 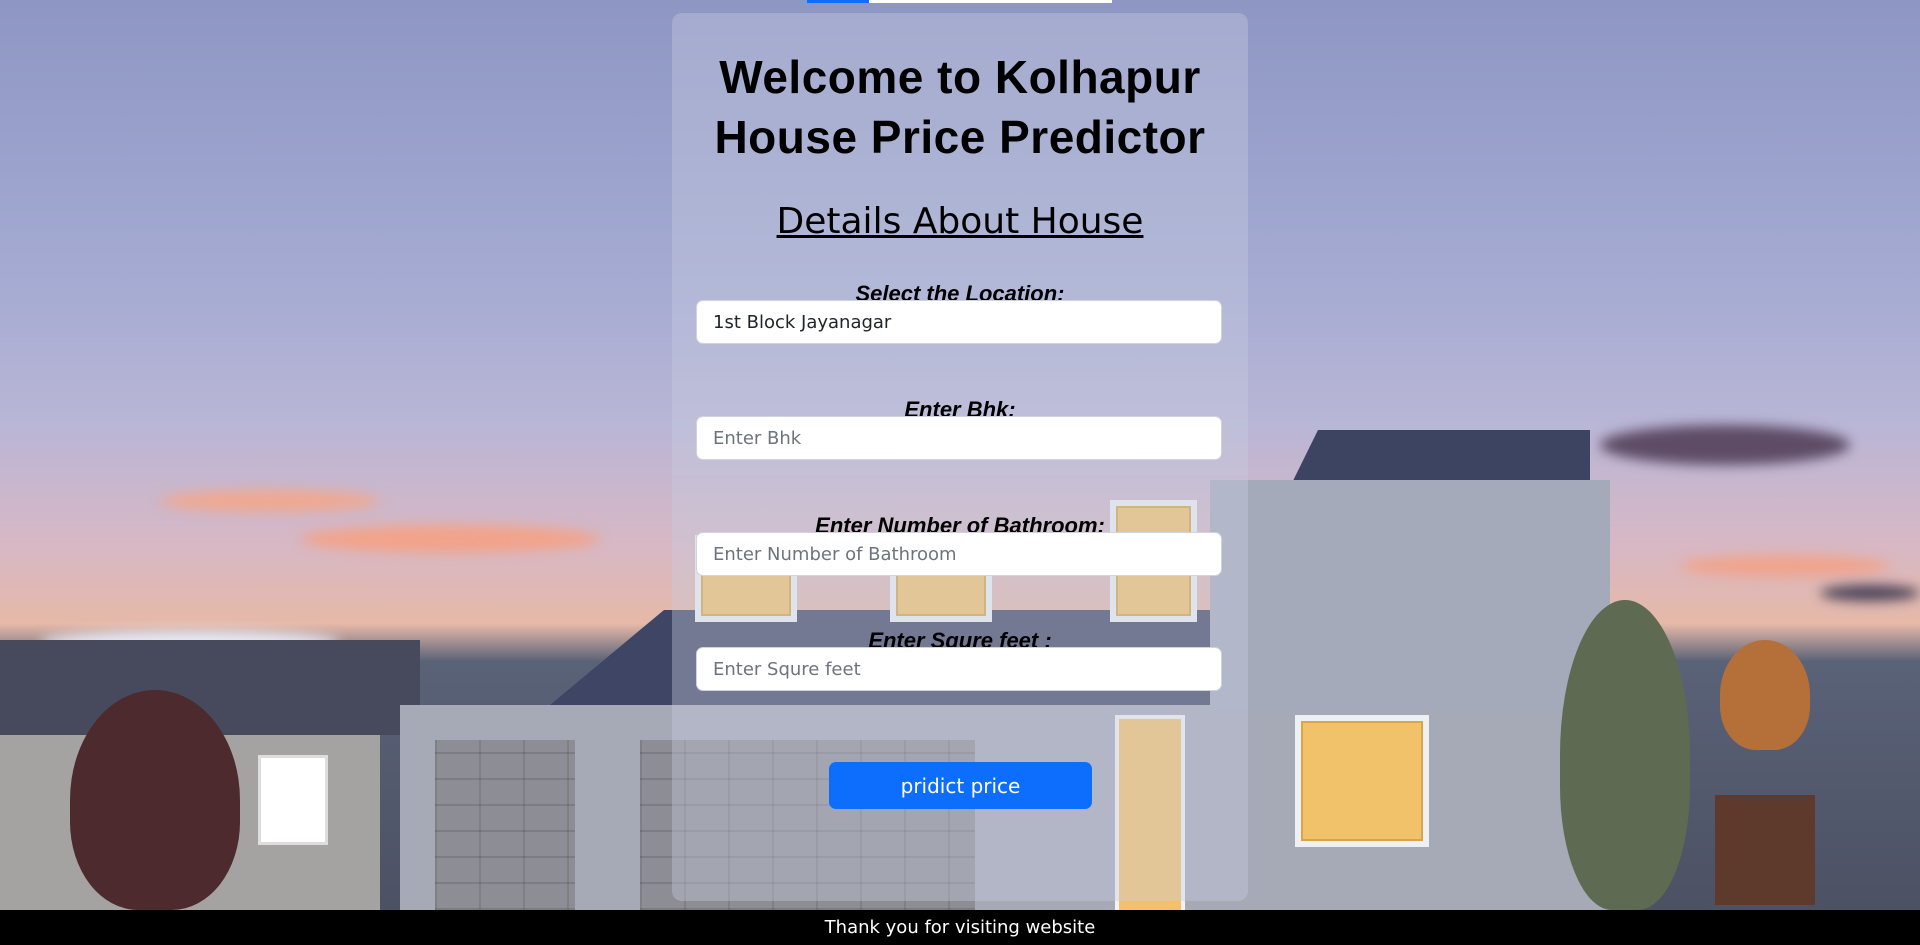 I want to click on footer-text: Thank you for visiting website, so click(x=960, y=927).